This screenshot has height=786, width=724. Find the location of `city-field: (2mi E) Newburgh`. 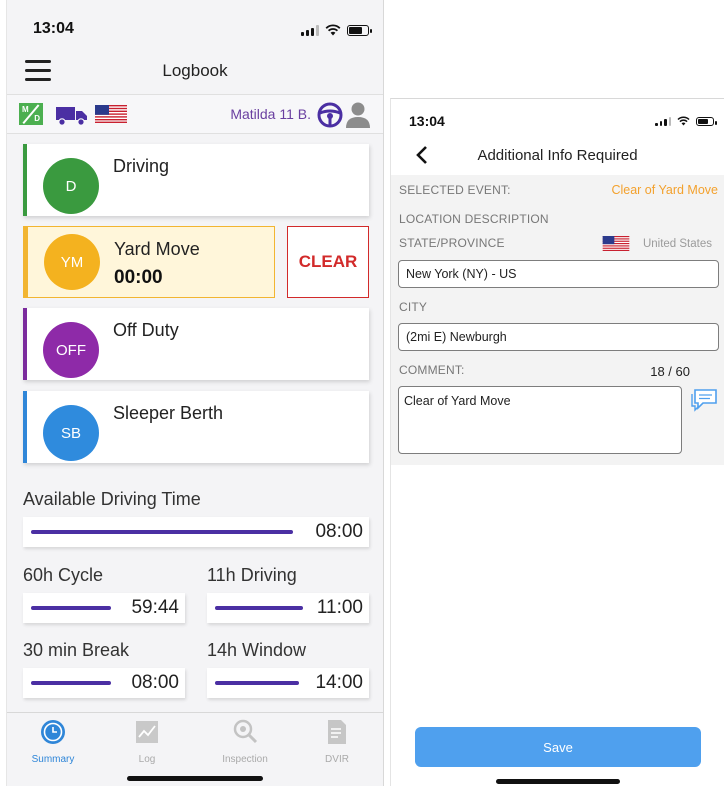

city-field: (2mi E) Newburgh is located at coordinates (558, 337).